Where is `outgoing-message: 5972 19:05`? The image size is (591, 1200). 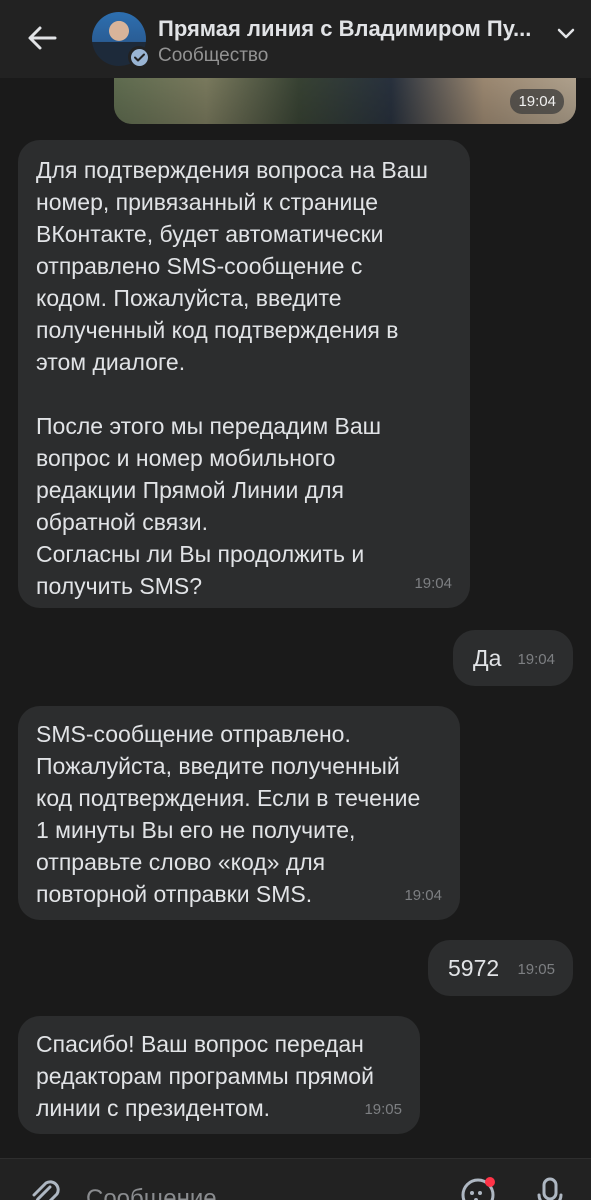
outgoing-message: 5972 19:05 is located at coordinates (500, 968).